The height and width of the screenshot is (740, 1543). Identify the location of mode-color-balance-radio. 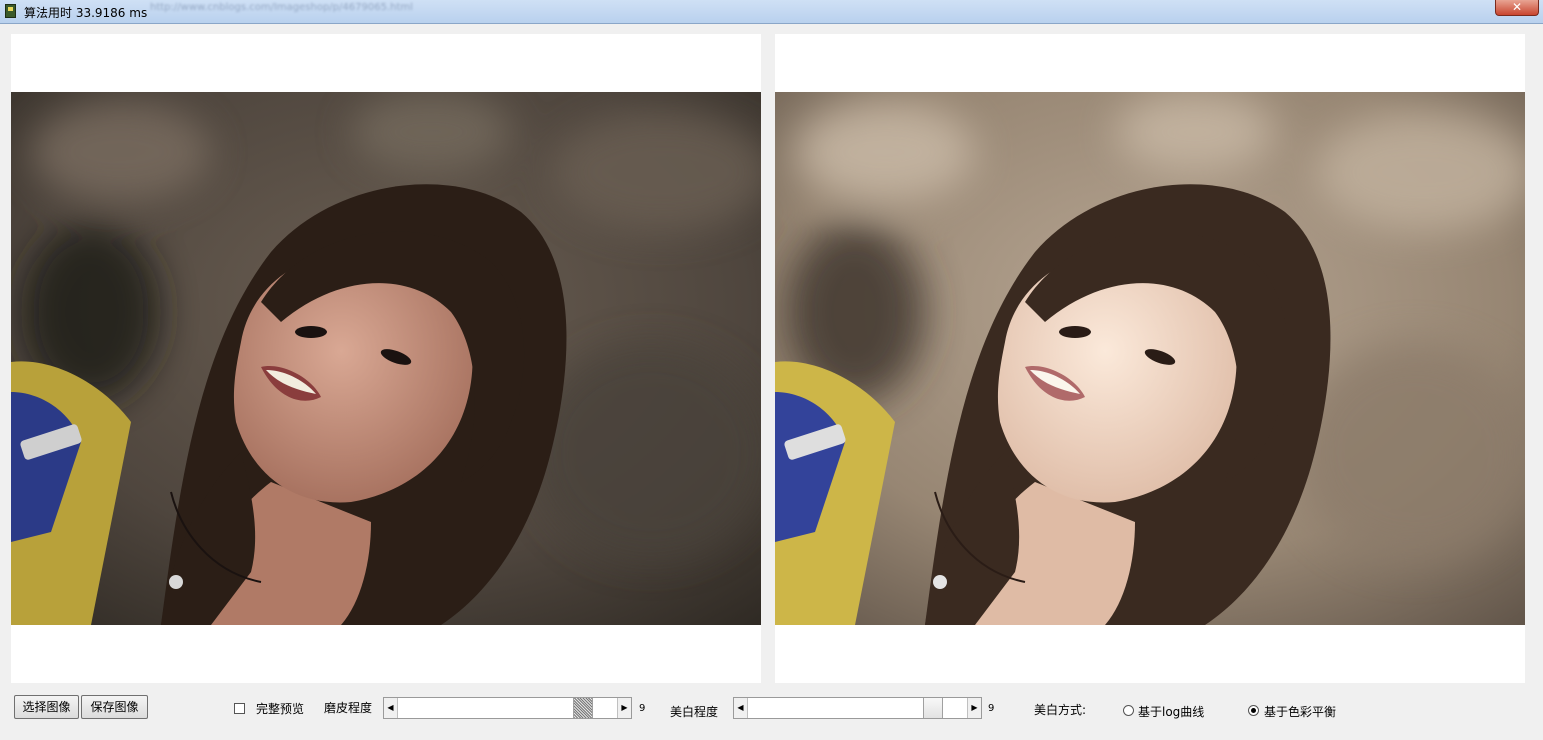
(1253, 710).